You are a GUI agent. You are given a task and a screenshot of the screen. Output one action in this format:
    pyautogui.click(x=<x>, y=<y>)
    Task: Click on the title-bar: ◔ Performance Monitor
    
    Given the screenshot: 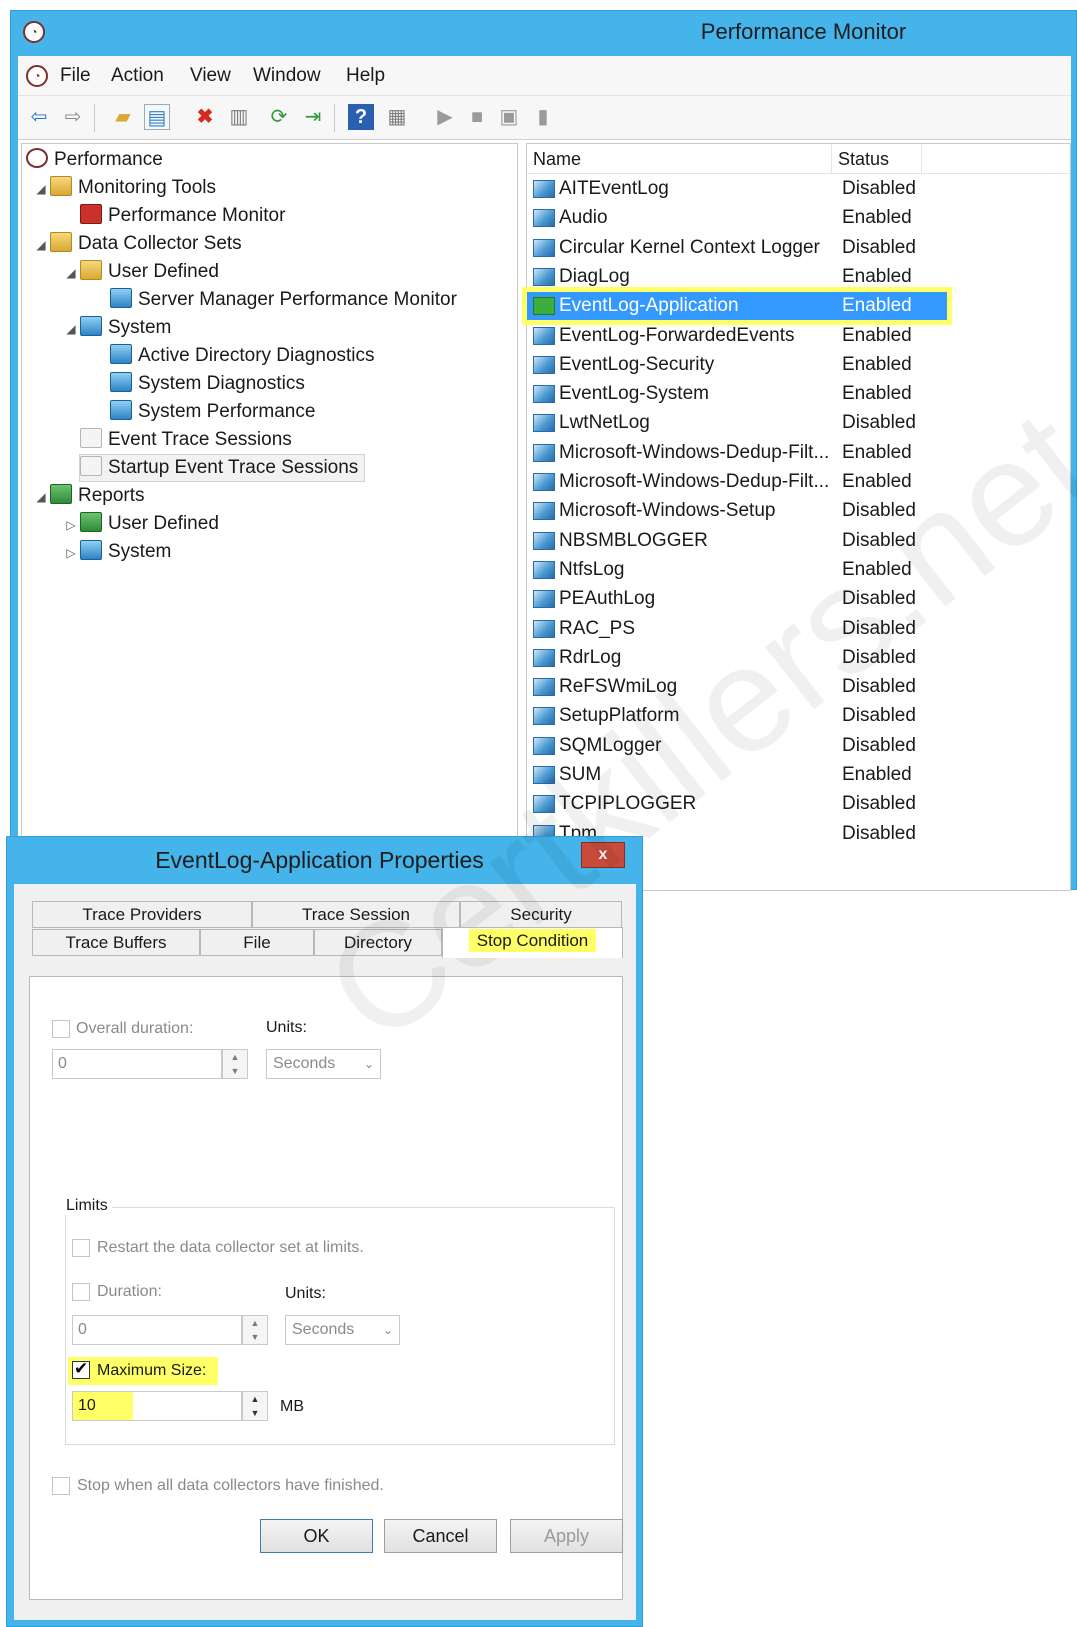 What is the action you would take?
    pyautogui.click(x=543, y=33)
    